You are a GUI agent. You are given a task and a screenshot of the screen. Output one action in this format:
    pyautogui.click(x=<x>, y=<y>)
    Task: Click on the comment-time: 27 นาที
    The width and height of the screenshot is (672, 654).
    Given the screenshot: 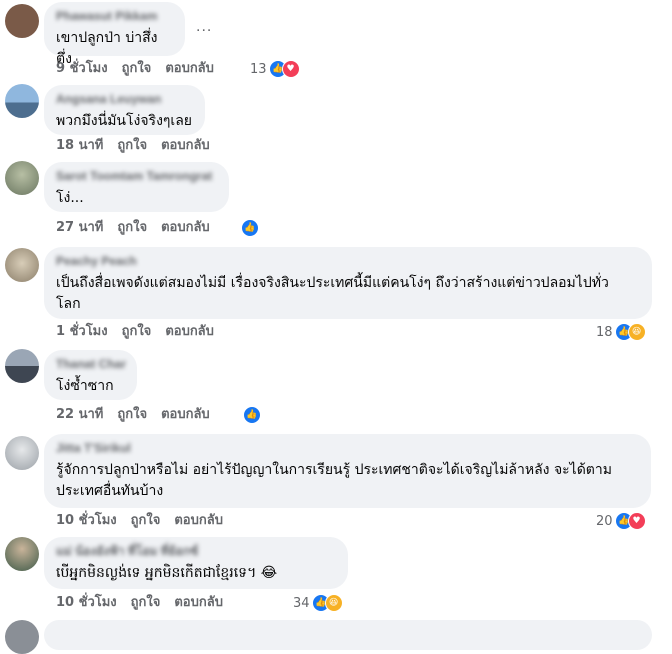 What is the action you would take?
    pyautogui.click(x=79, y=228)
    